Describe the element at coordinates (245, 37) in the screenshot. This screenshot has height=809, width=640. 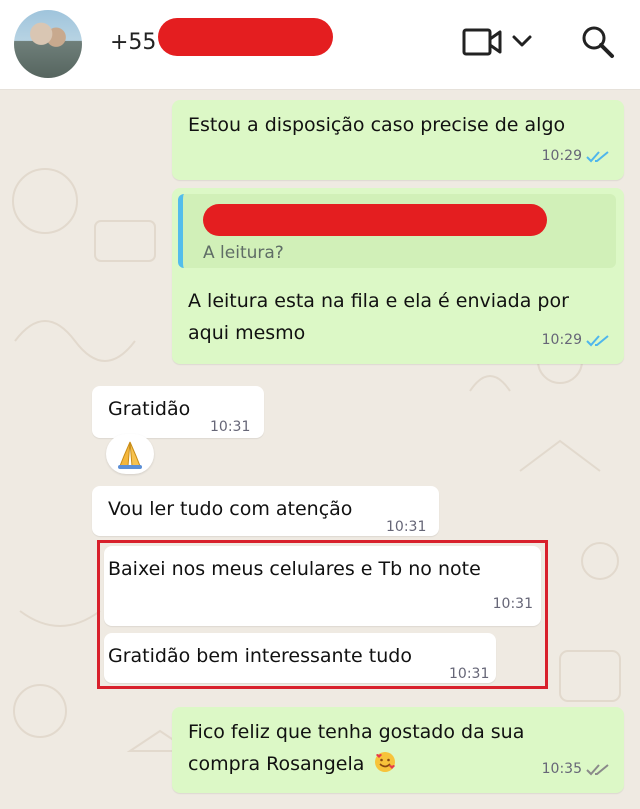
I see `redacted-contact-number` at that location.